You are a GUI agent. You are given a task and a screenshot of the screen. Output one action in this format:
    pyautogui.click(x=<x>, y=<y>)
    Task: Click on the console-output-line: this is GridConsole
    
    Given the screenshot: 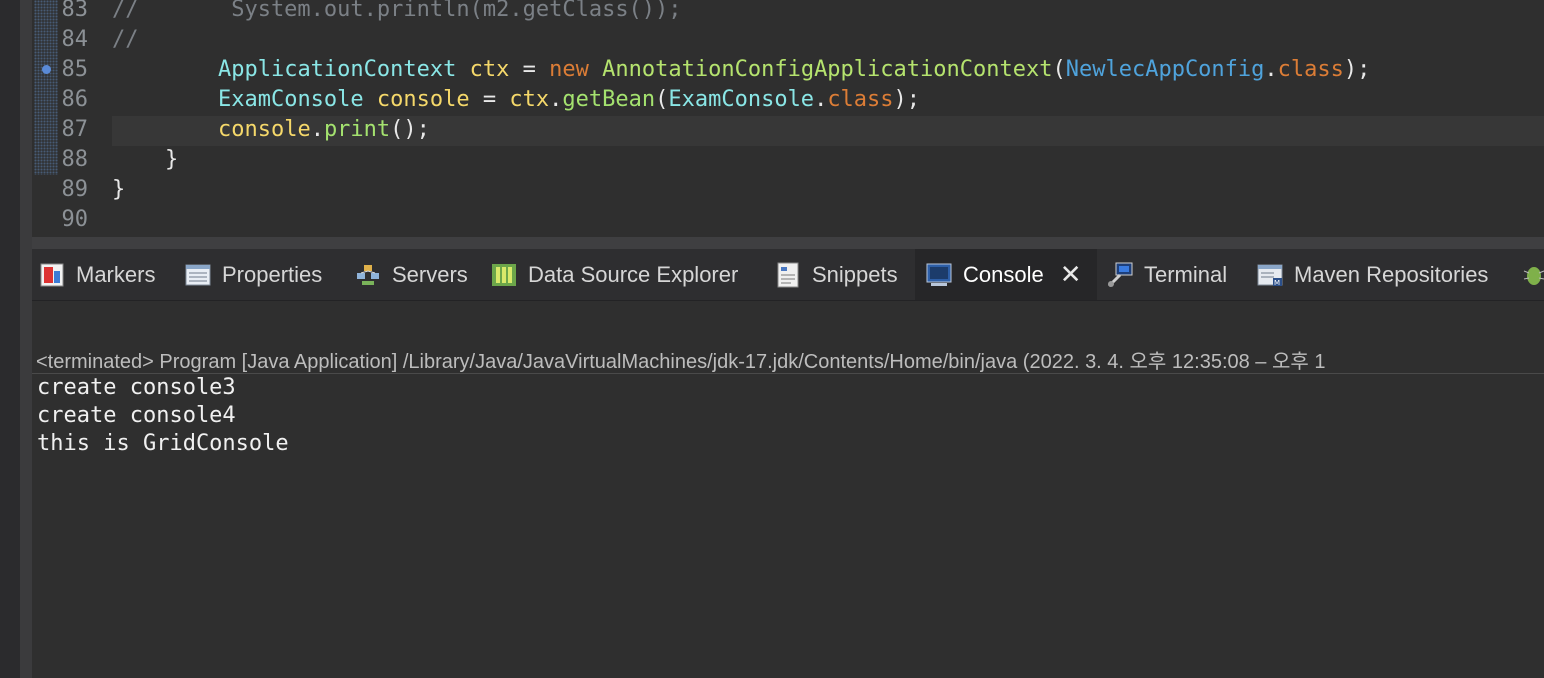 What is the action you would take?
    pyautogui.click(x=163, y=443)
    